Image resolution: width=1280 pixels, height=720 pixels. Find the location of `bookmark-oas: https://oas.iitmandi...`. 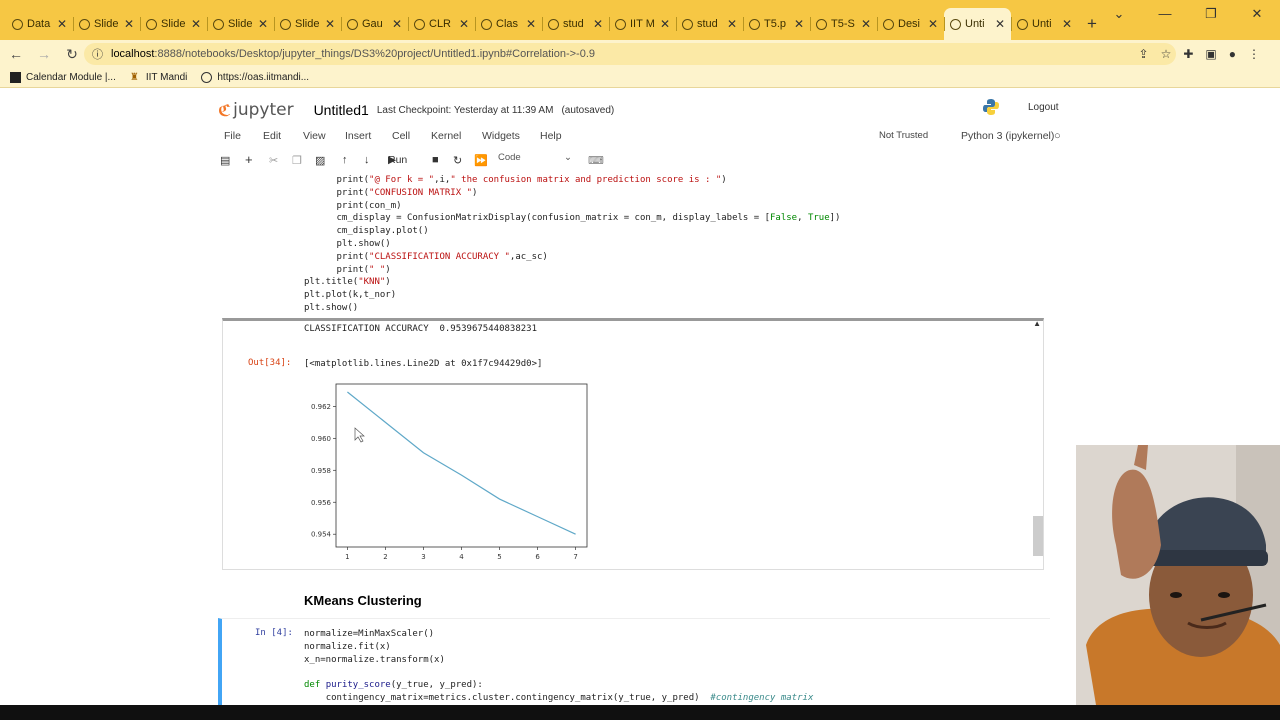

bookmark-oas: https://oas.iitmandi... is located at coordinates (255, 77).